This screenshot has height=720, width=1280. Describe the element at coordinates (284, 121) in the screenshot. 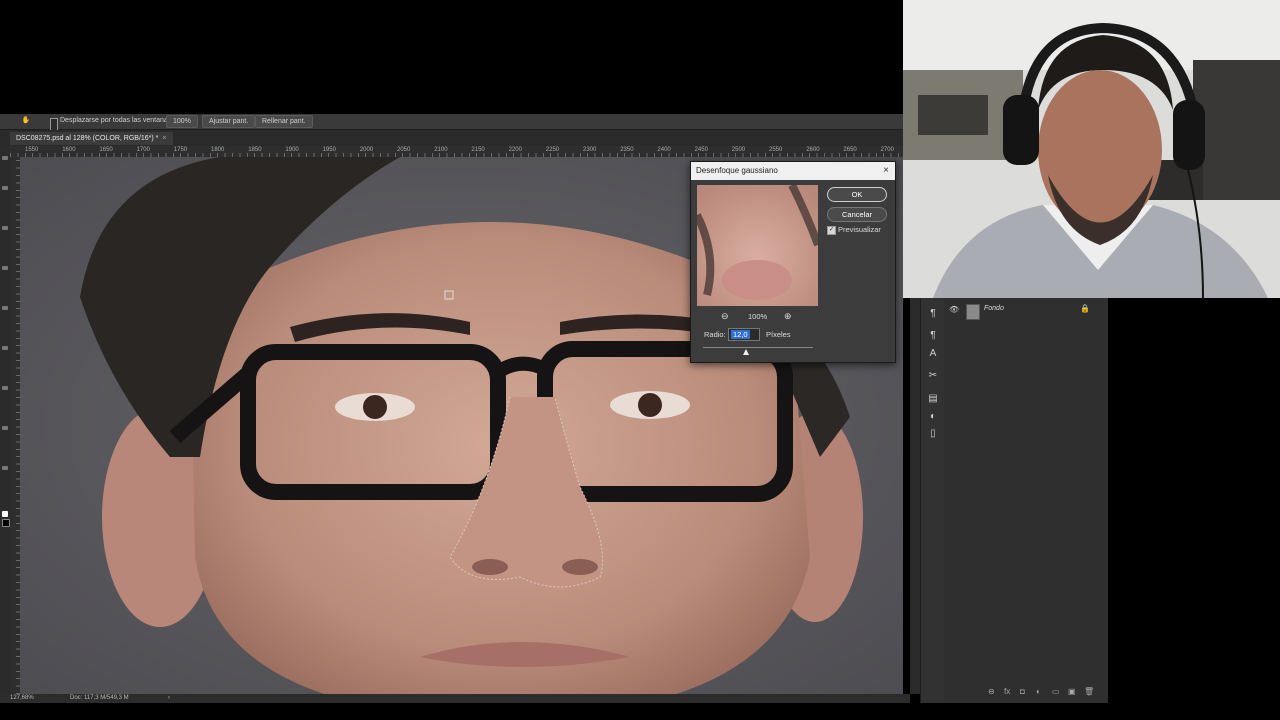

I see `fill-screen-button: Rellenar pant.` at that location.